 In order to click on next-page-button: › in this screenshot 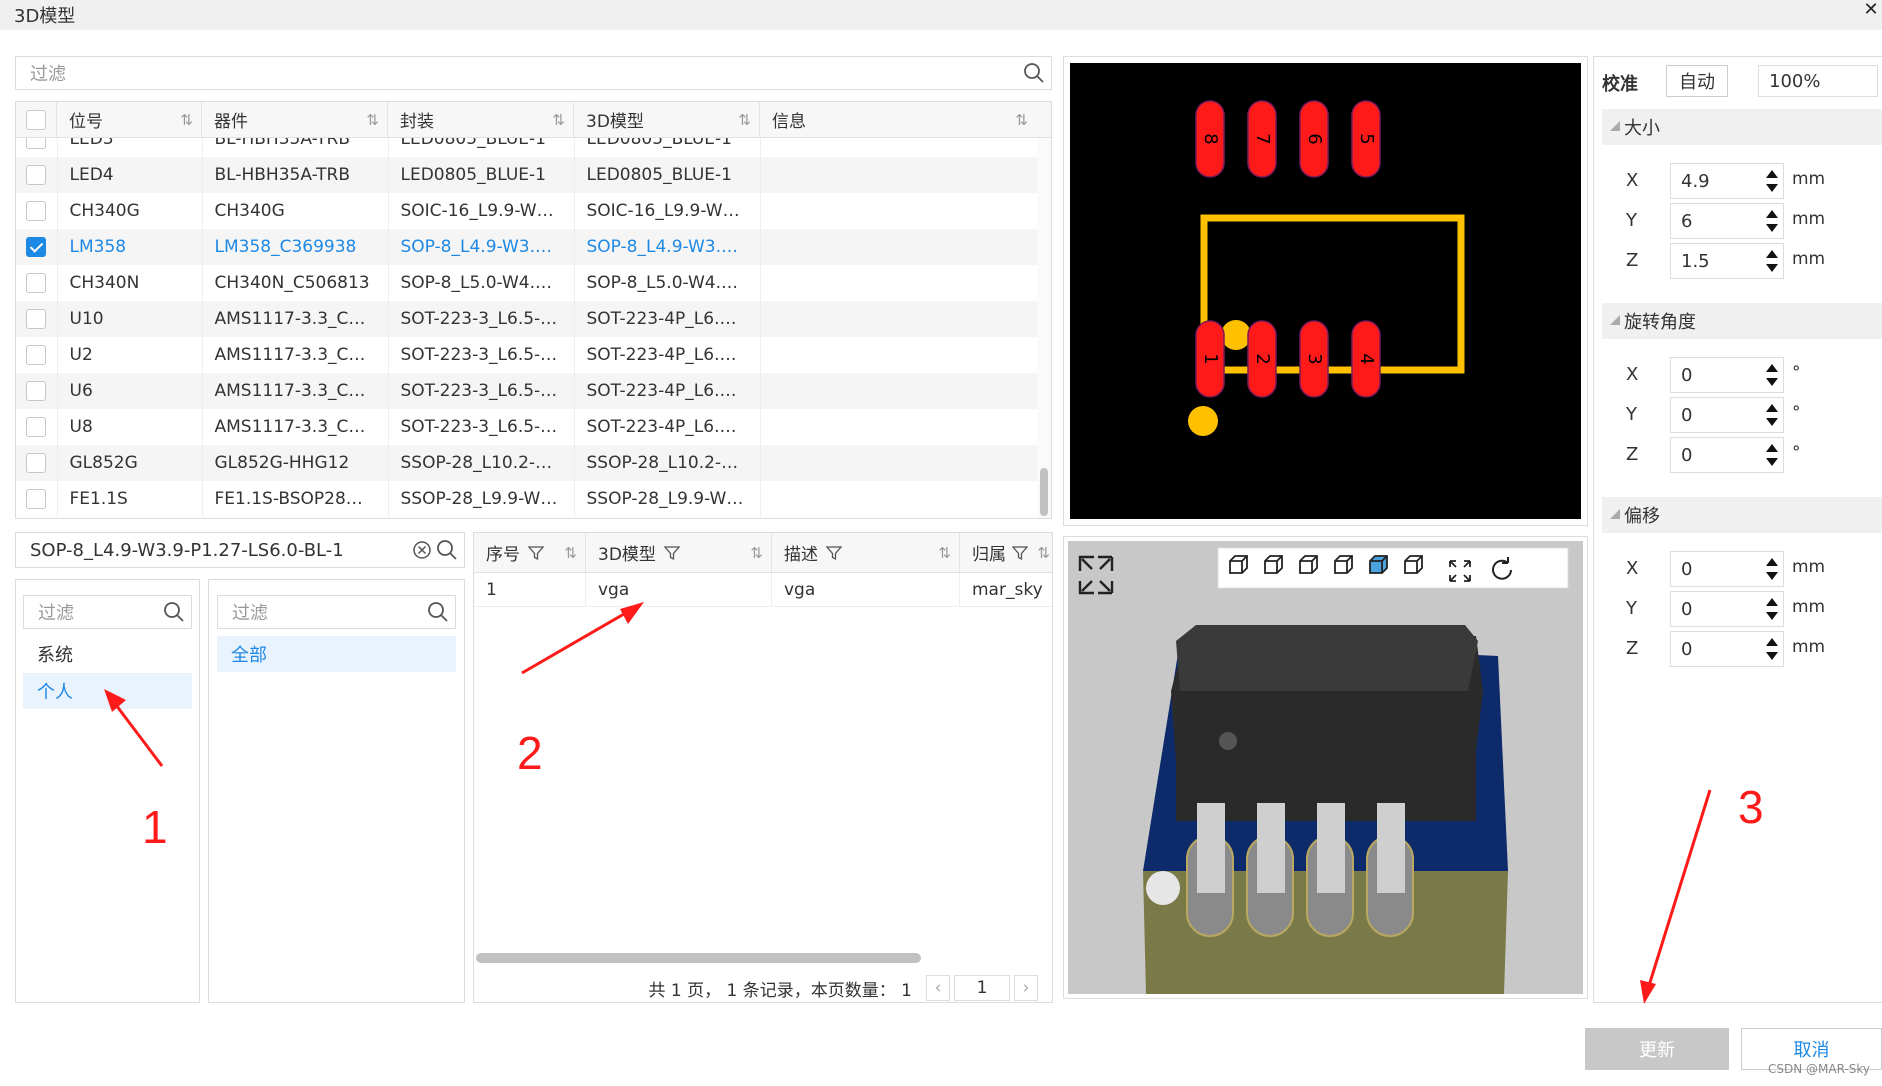, I will do `click(1026, 988)`.